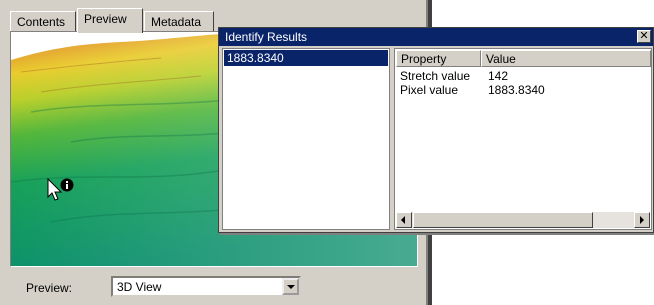 The height and width of the screenshot is (305, 654). Describe the element at coordinates (306, 58) in the screenshot. I see `list-item: 1883.8340` at that location.